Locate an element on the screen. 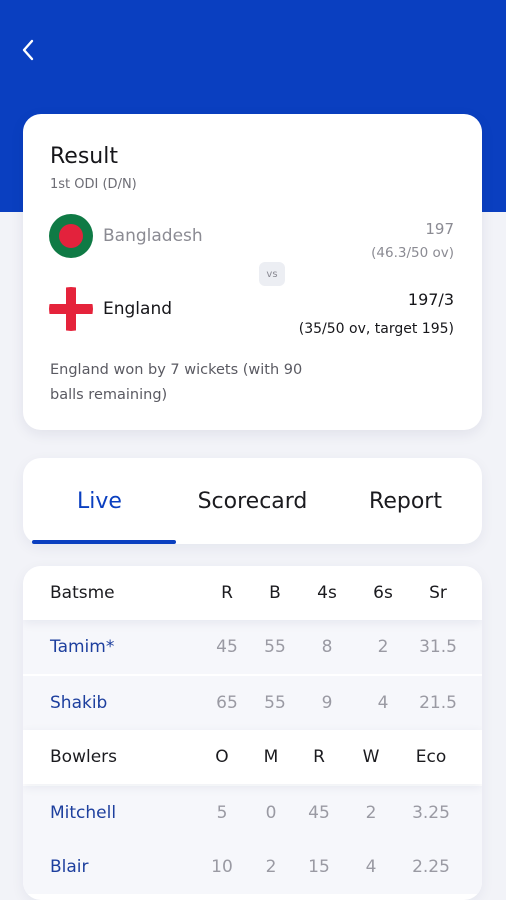 Image resolution: width=506 pixels, height=900 pixels. tab-scorecard: Scorecard is located at coordinates (252, 501).